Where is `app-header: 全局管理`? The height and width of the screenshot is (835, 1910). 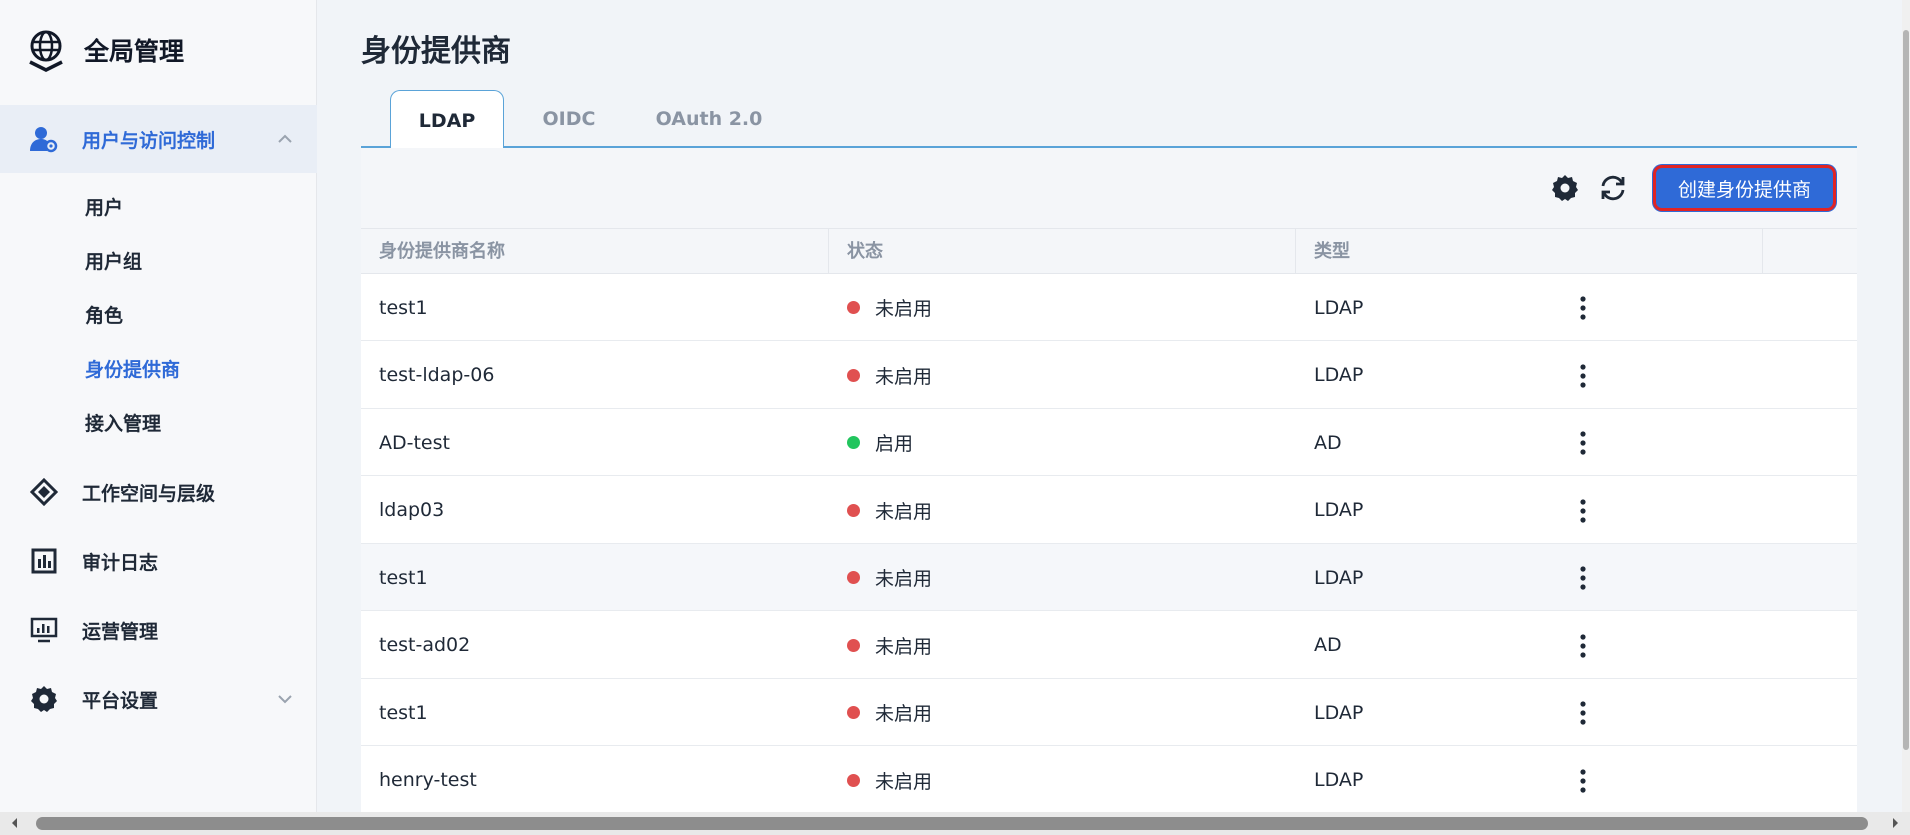
app-header: 全局管理 is located at coordinates (105, 50).